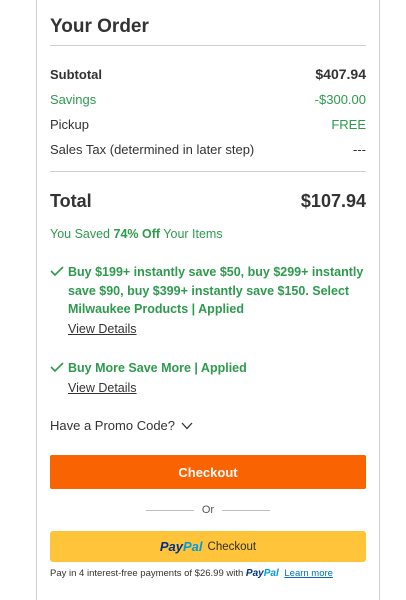 The image size is (406, 600). What do you see at coordinates (152, 149) in the screenshot?
I see `sales-tax-label: Sales Tax (determined in later step)` at bounding box center [152, 149].